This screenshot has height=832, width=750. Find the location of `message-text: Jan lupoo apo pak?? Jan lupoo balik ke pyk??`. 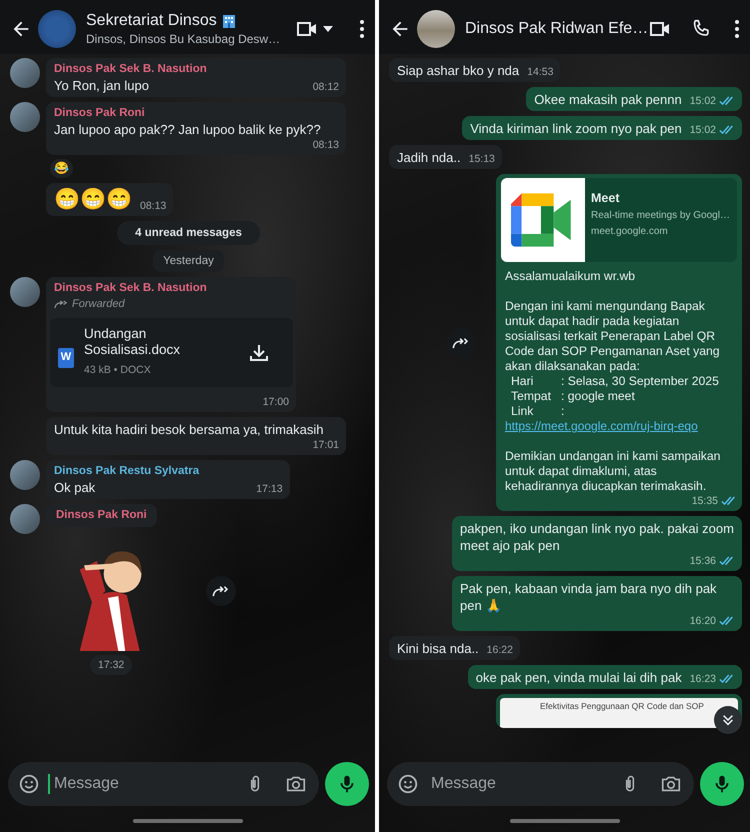

message-text: Jan lupoo apo pak?? Jan lupoo balik ke pyk?? is located at coordinates (187, 129).